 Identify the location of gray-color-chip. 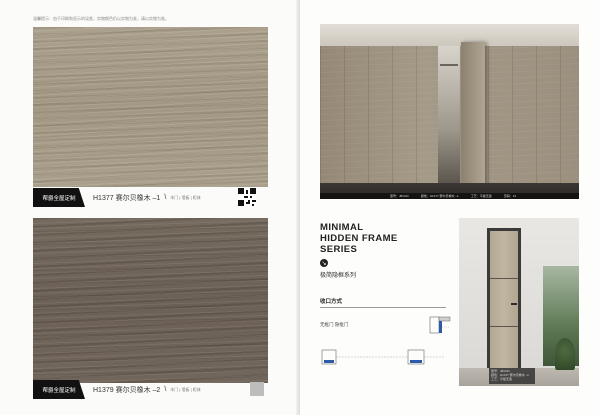
(257, 389).